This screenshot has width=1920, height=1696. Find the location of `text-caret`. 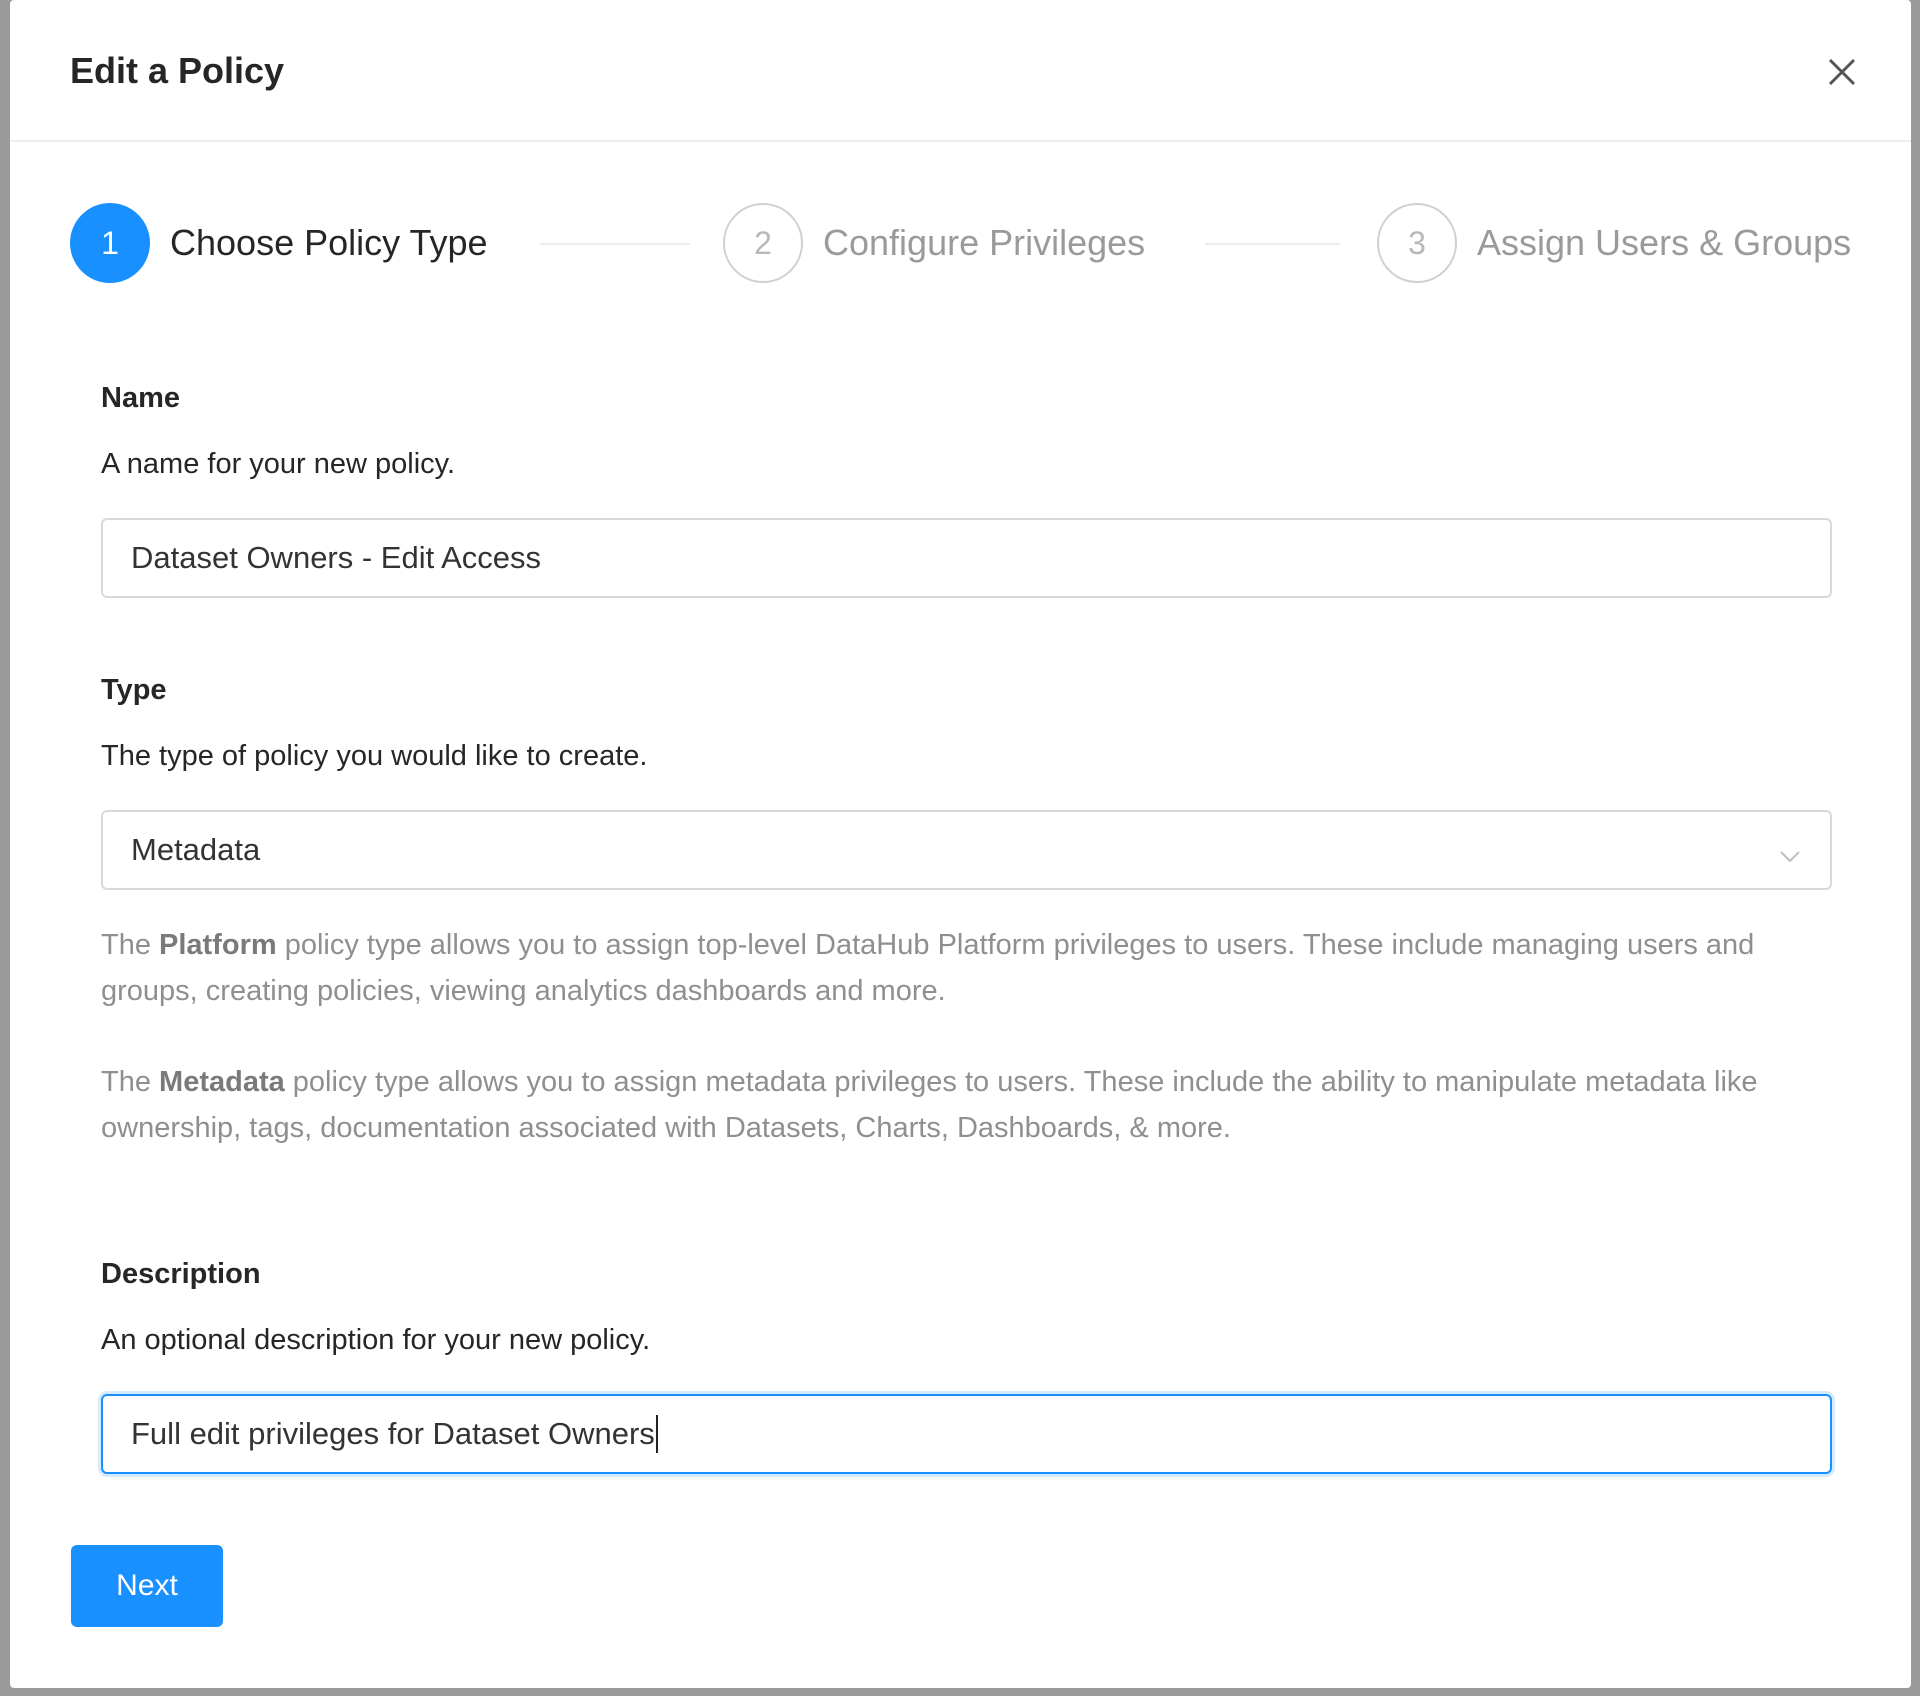

text-caret is located at coordinates (656, 1434).